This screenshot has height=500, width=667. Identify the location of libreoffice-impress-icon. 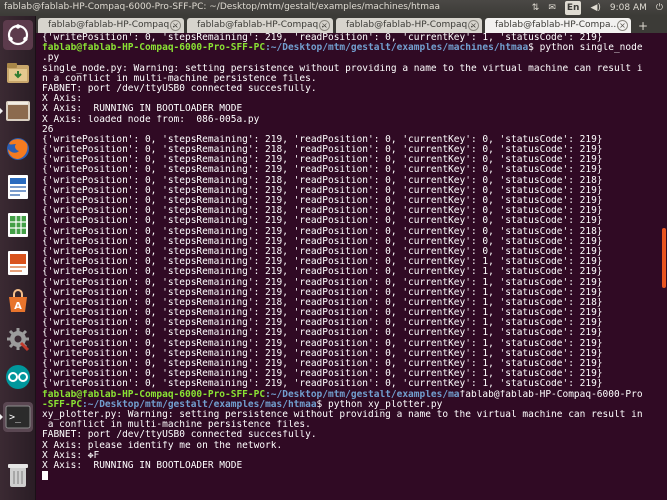
(18, 263).